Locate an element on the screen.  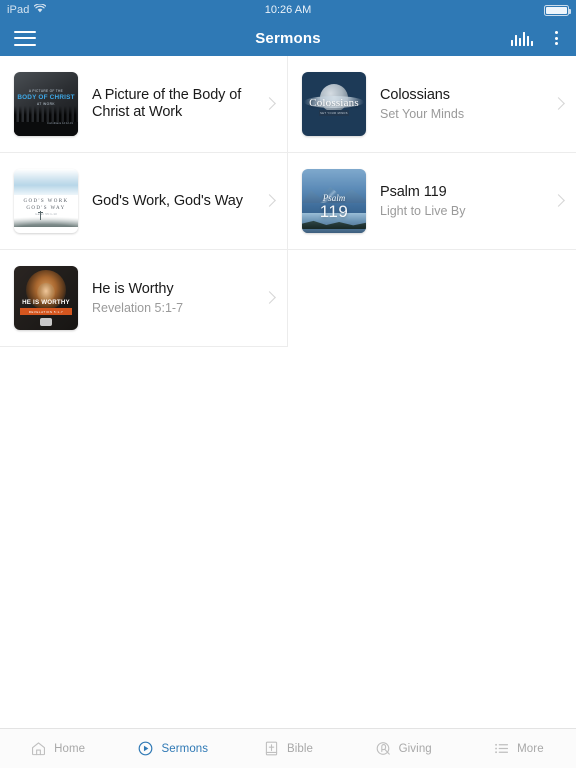
status-bar-left: iPad is located at coordinates (27, 9).